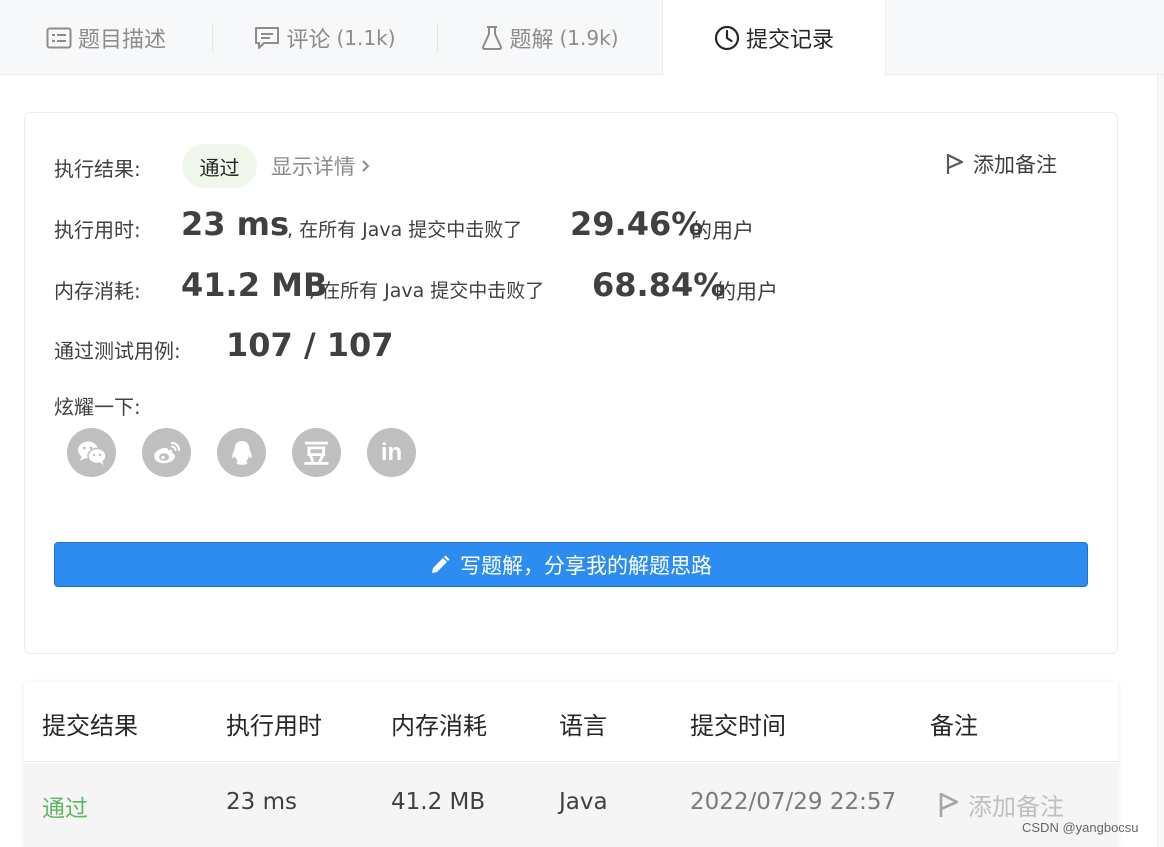  Describe the element at coordinates (954, 726) in the screenshot. I see `column-header-note: 备注` at that location.